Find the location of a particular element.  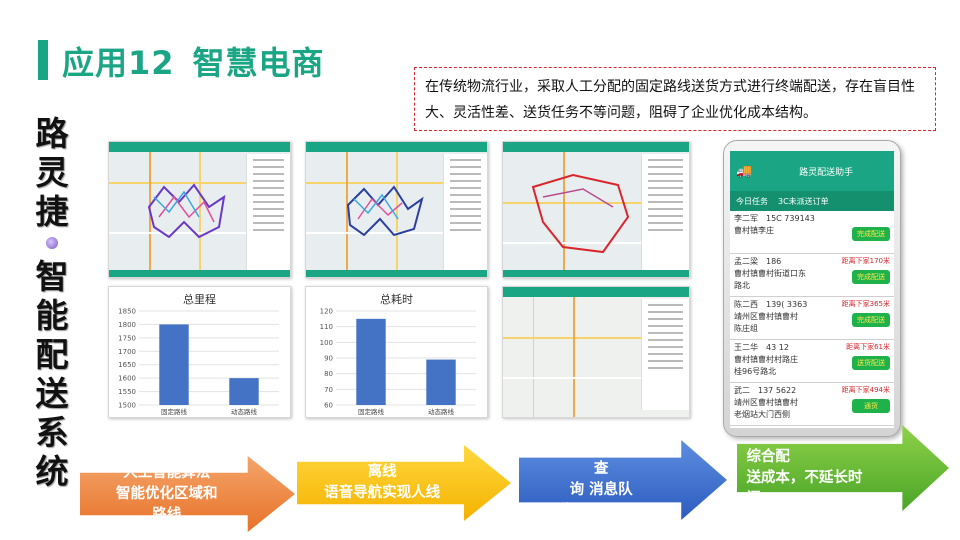

y-tick-label: 1750 is located at coordinates (127, 338).